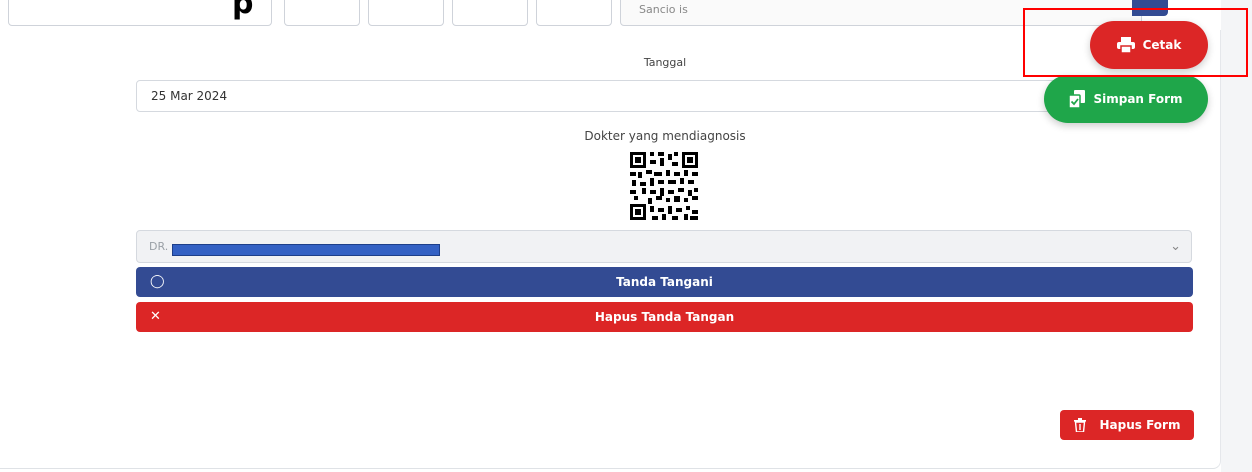  Describe the element at coordinates (1150, 8) in the screenshot. I see `top-search-button` at that location.